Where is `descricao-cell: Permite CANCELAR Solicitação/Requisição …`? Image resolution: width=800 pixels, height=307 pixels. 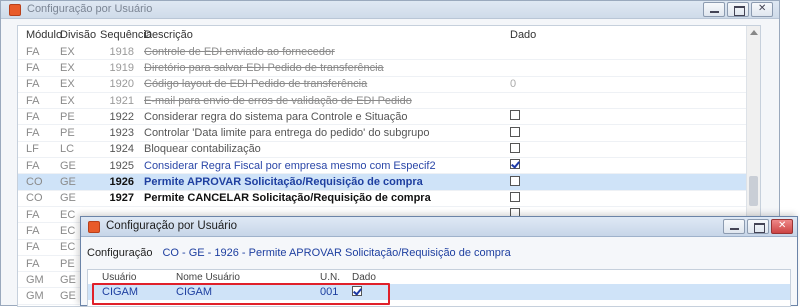 descricao-cell: Permite CANCELAR Solicitação/Requisição … is located at coordinates (287, 198).